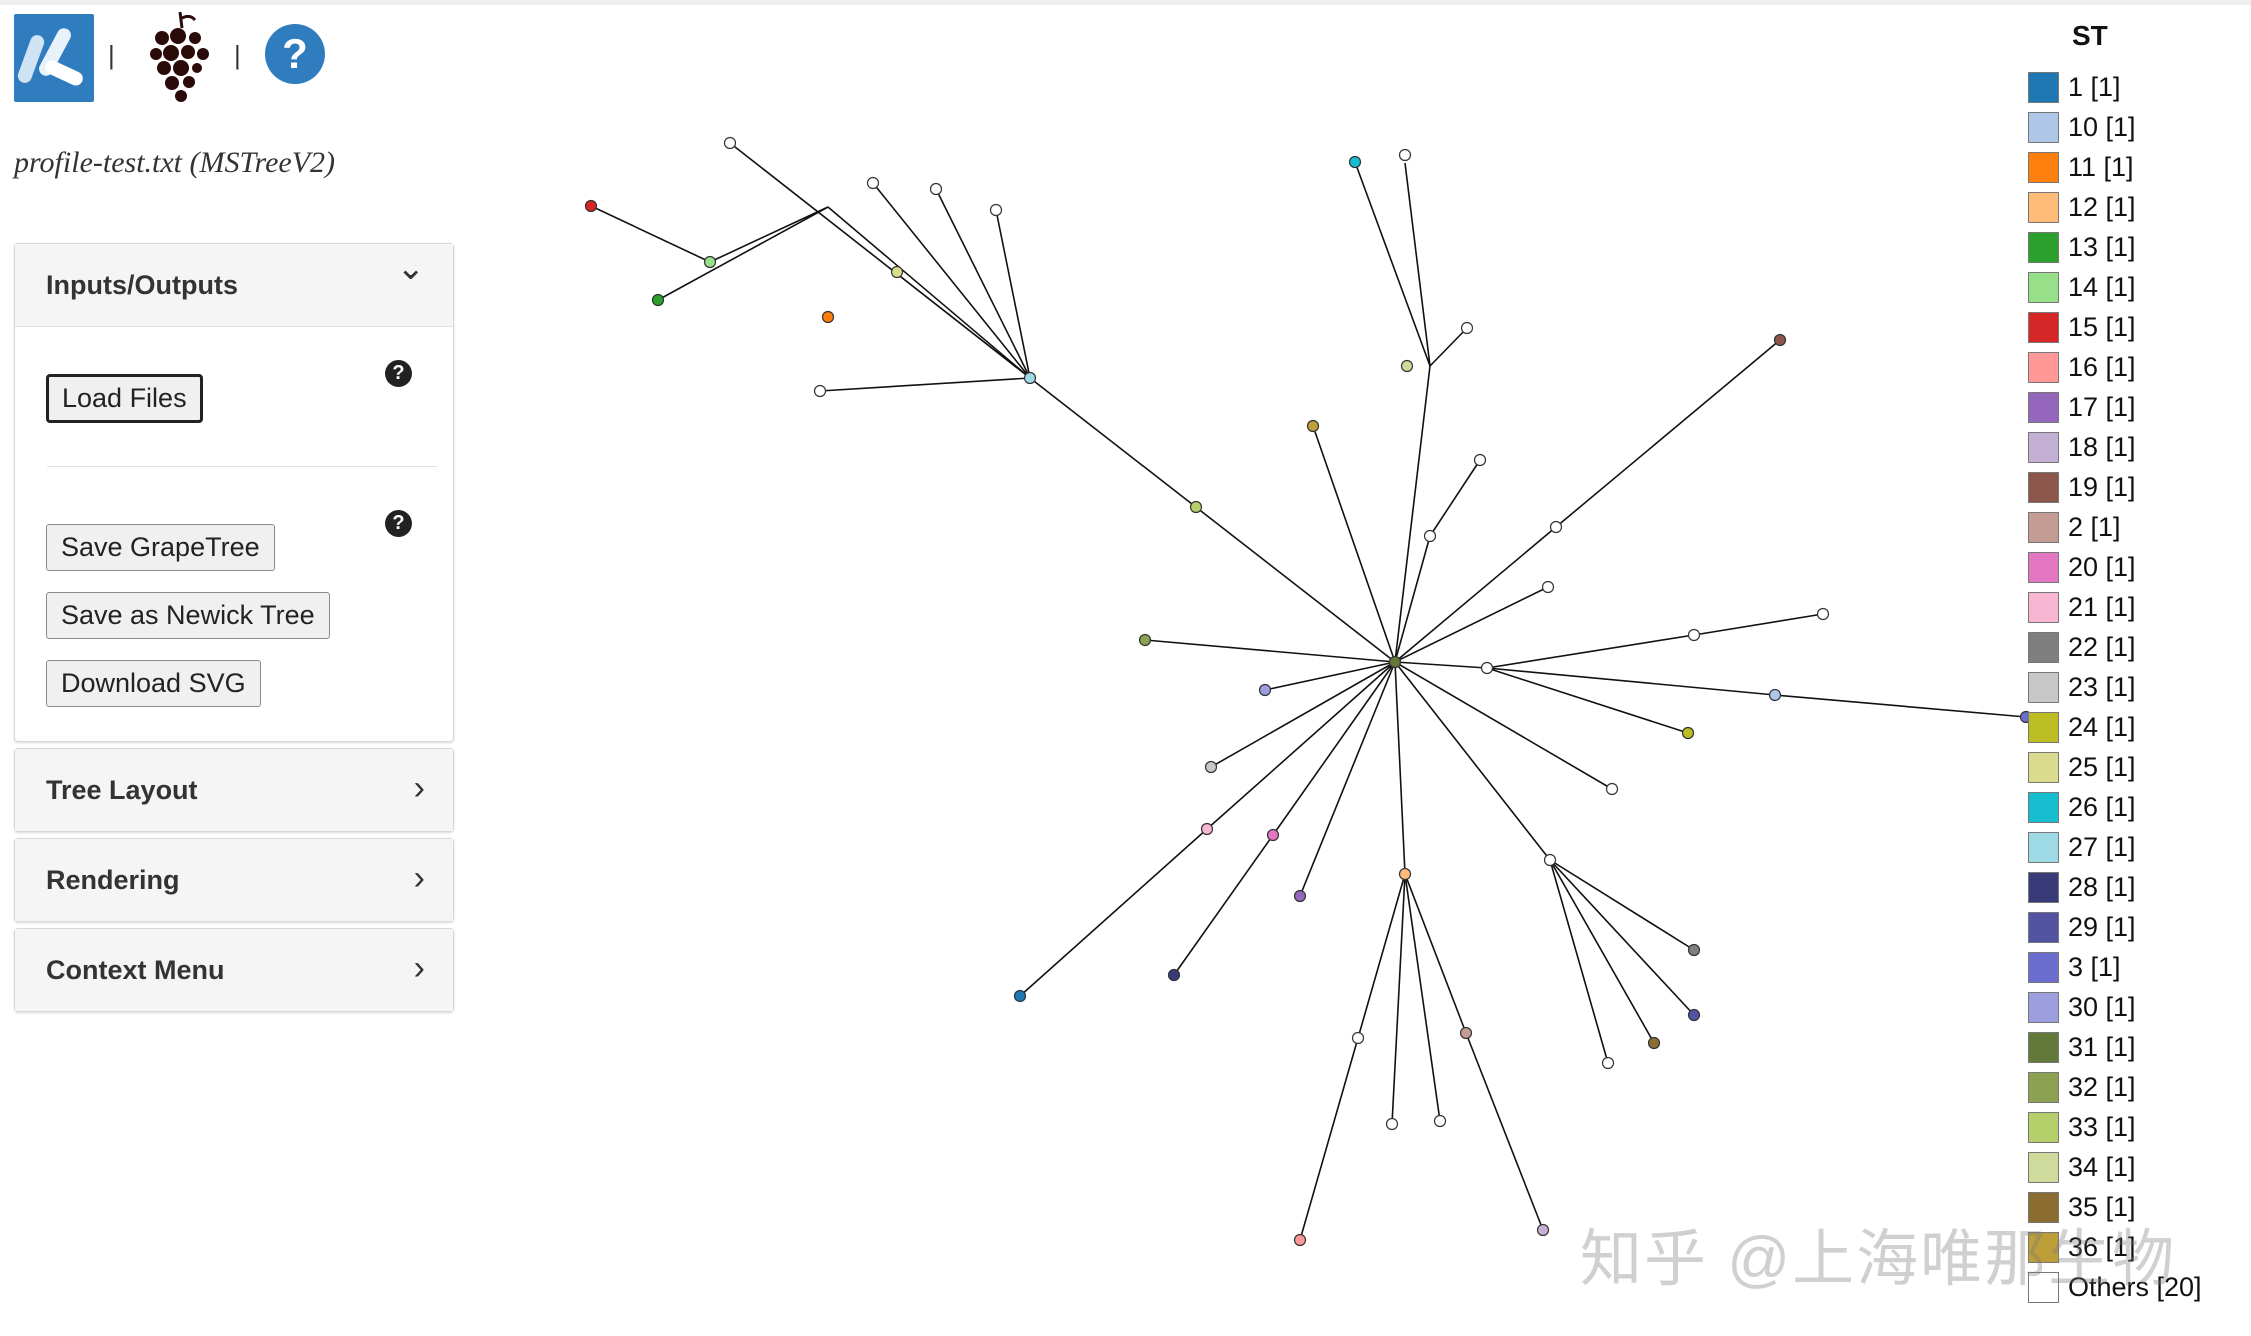  Describe the element at coordinates (2102, 807) in the screenshot. I see `legend-label: 26 [1]` at that location.